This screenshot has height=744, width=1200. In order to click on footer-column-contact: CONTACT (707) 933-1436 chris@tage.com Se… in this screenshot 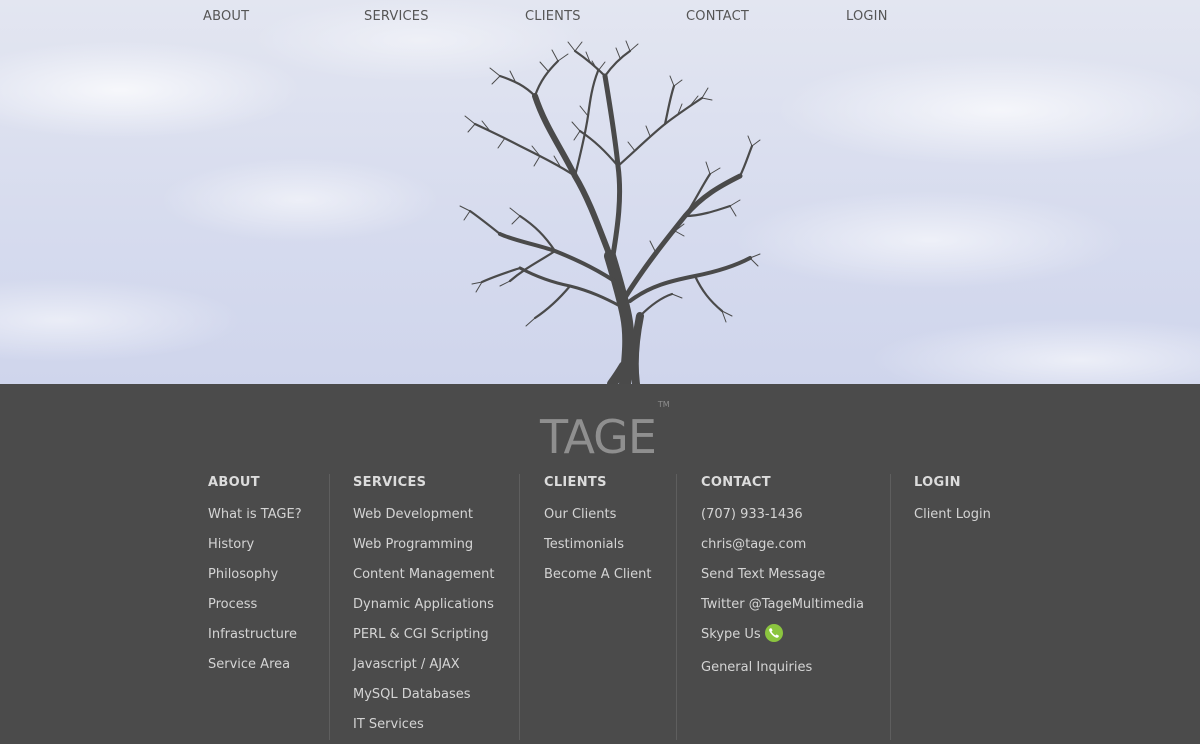, I will do `click(782, 580)`.